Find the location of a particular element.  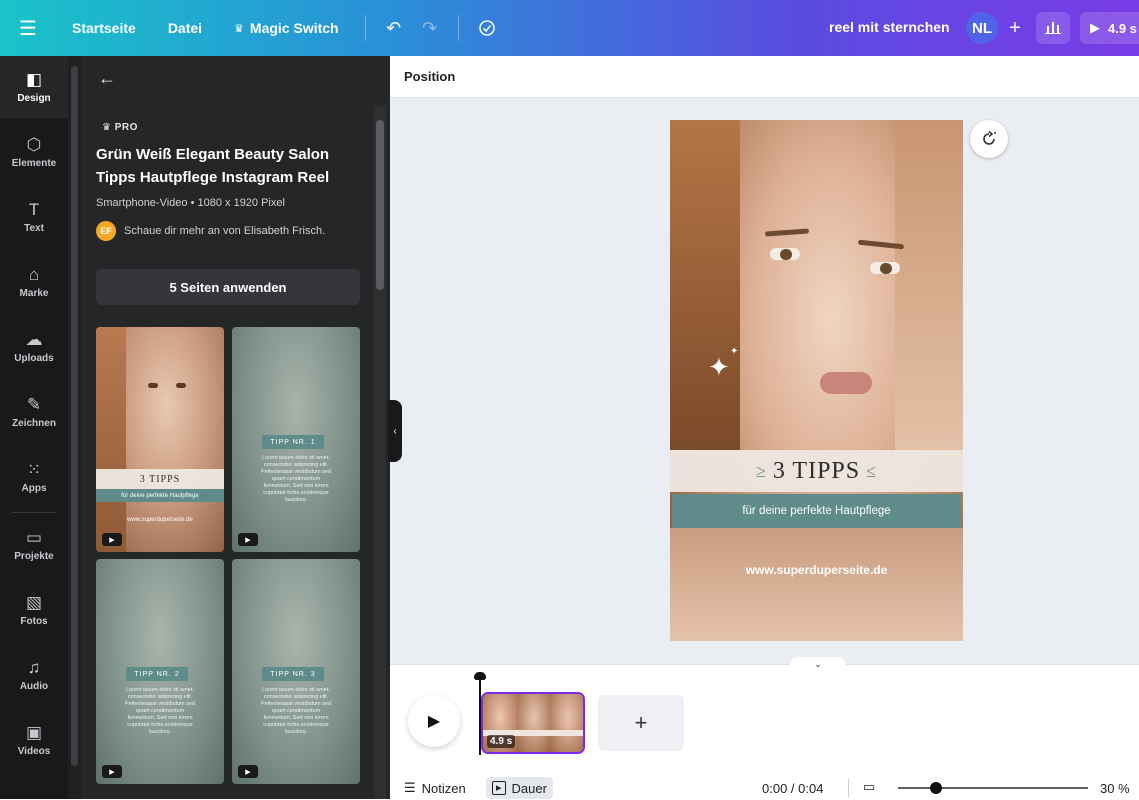

cloud-upload-icon: ☁ is located at coordinates (34, 339).